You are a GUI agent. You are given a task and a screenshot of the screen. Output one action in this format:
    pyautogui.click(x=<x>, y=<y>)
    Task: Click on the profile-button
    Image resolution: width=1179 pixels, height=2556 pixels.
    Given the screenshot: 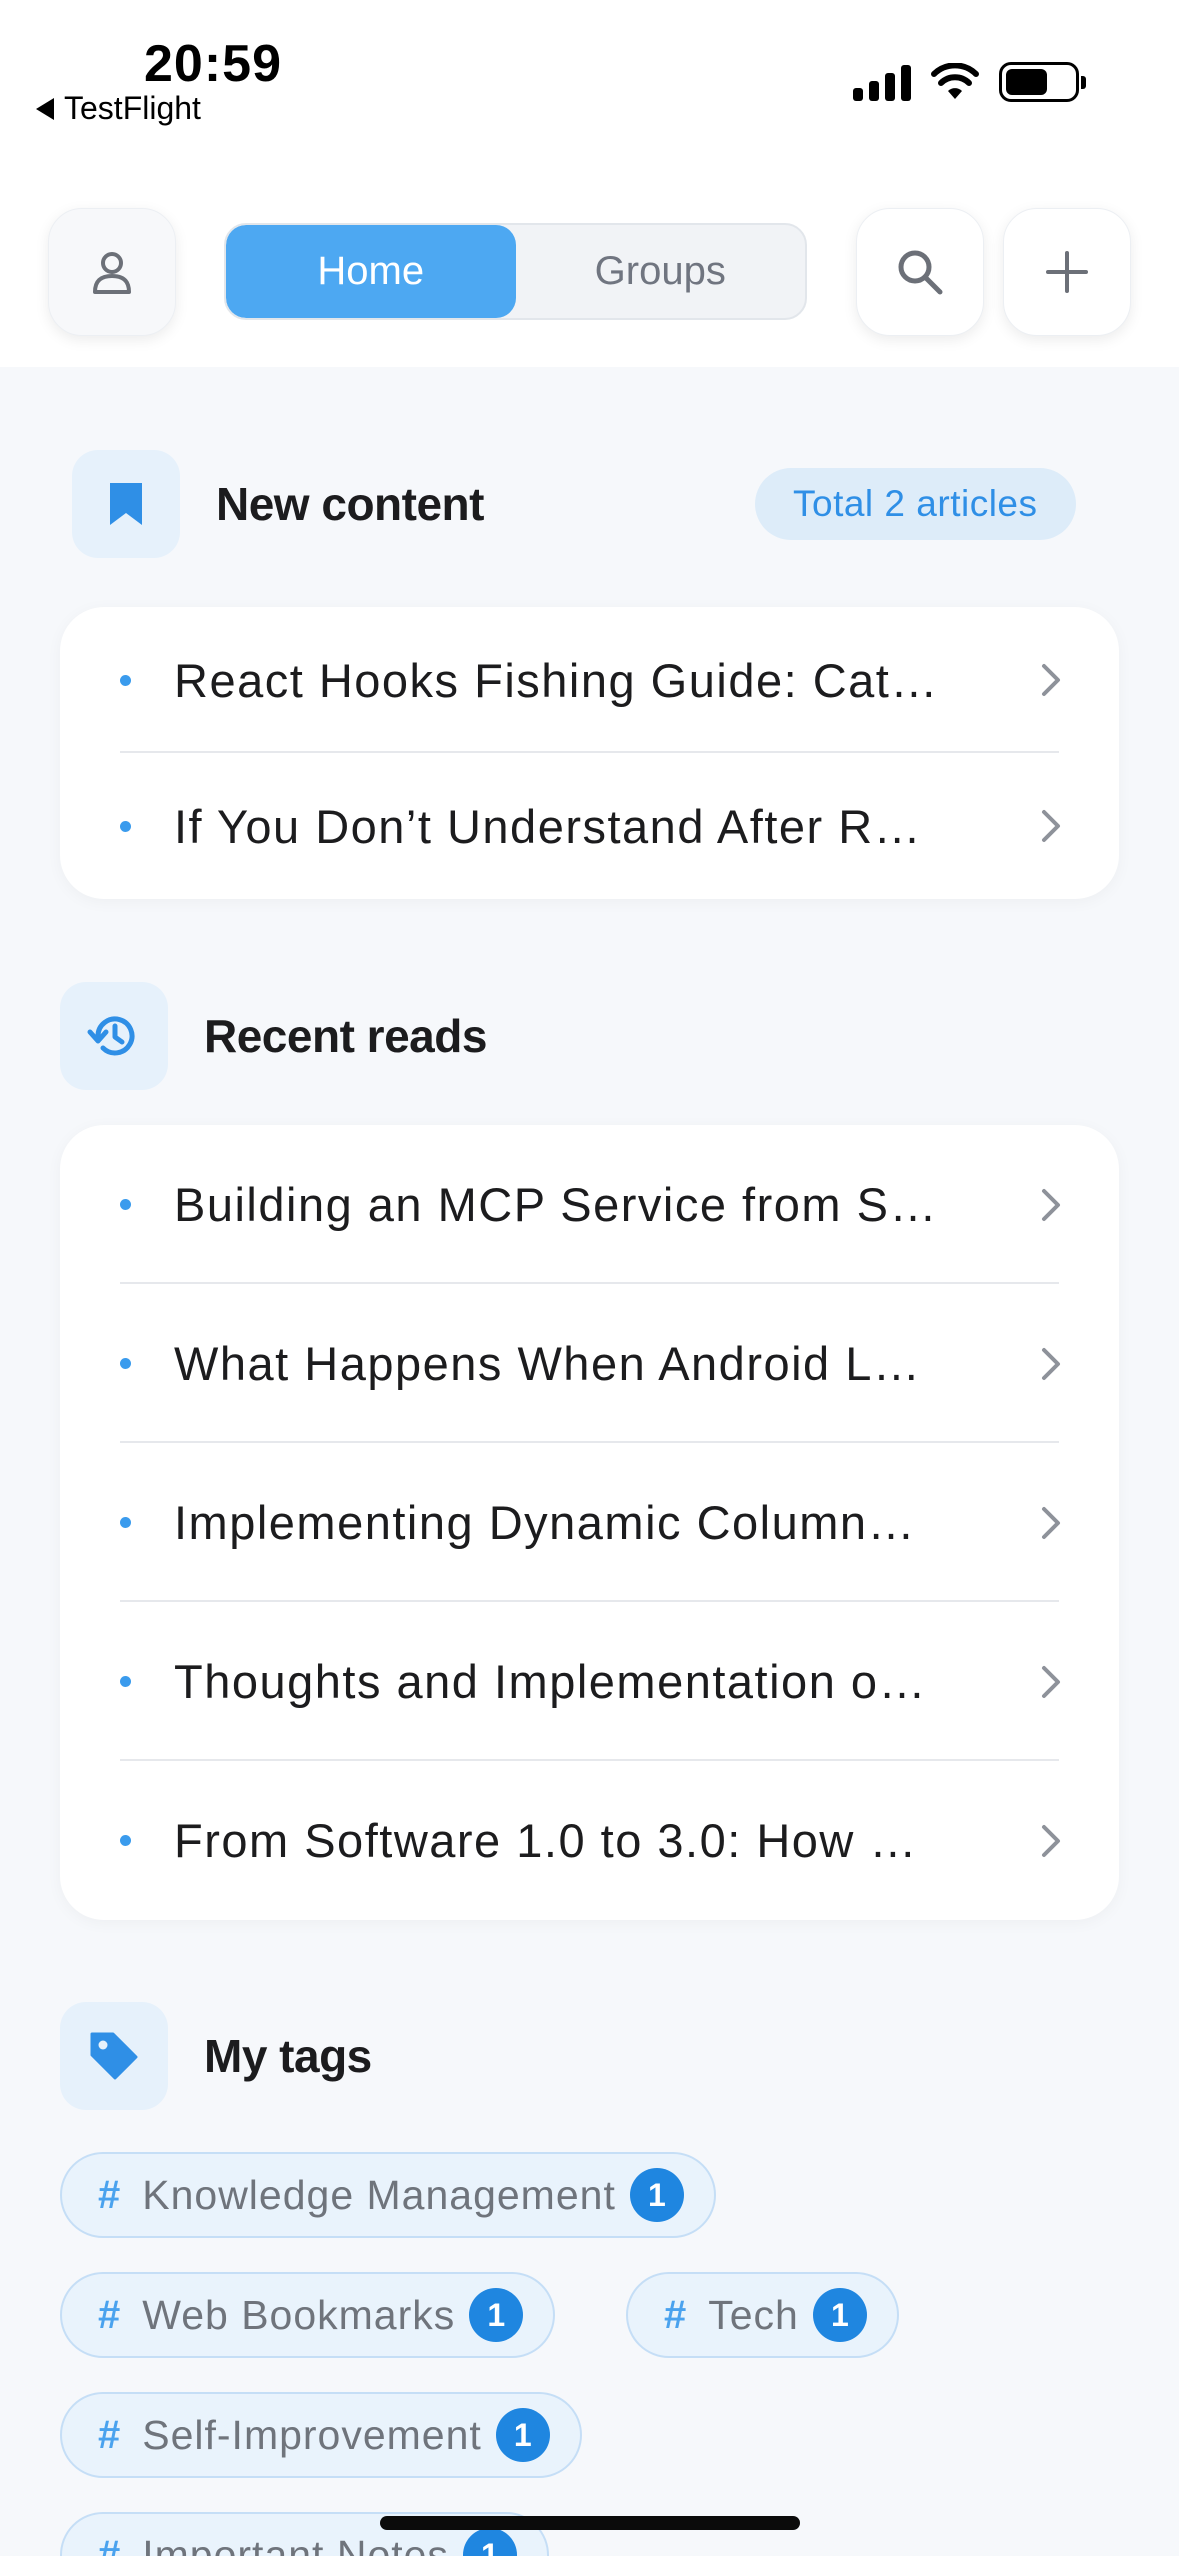 What is the action you would take?
    pyautogui.click(x=112, y=272)
    